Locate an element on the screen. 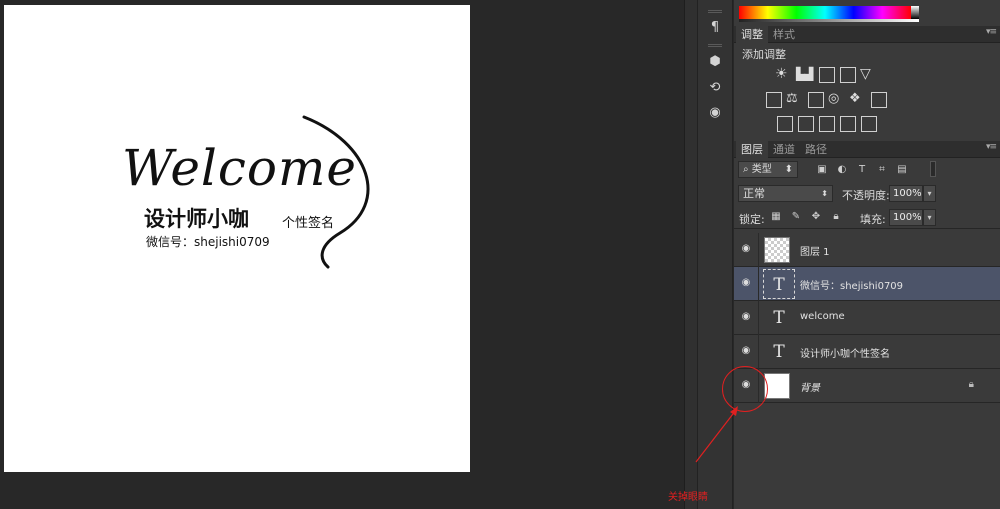  lock-position-icon: ✥ is located at coordinates (816, 217).